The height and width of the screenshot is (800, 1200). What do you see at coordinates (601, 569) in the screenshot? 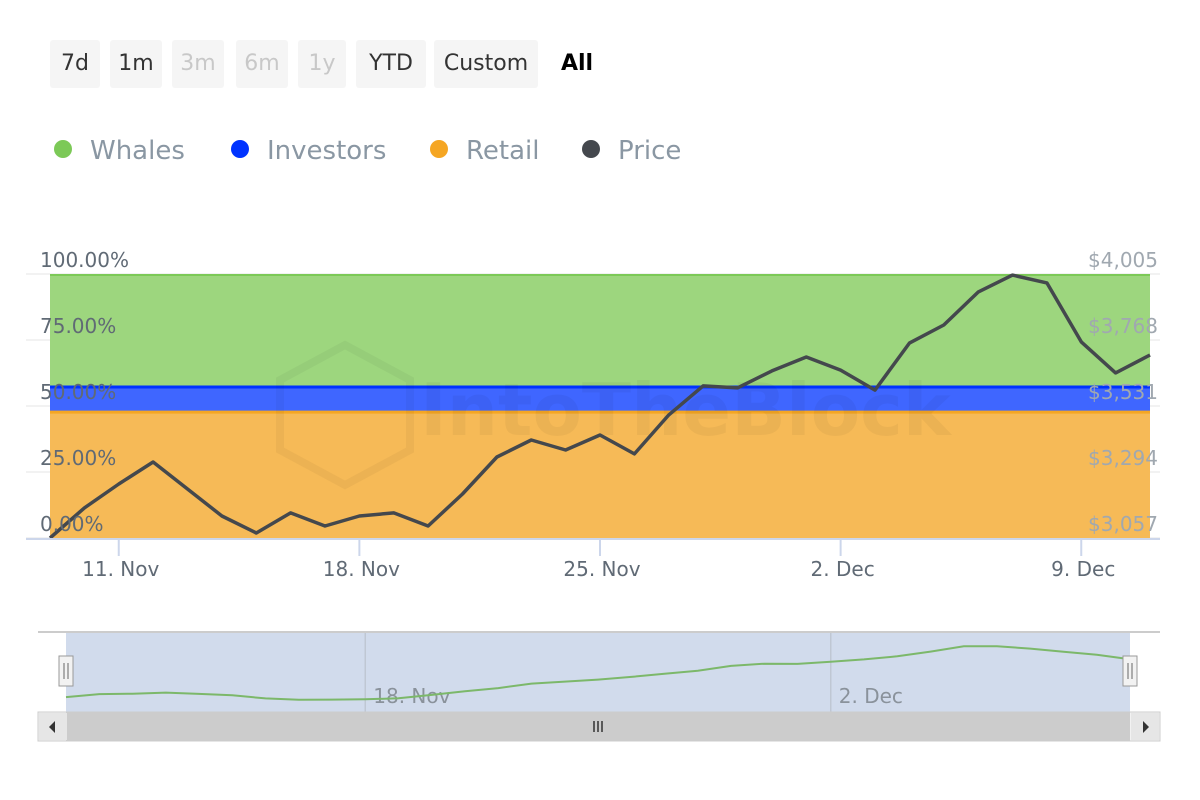
I see `x-tick-label: 25. Nov` at bounding box center [601, 569].